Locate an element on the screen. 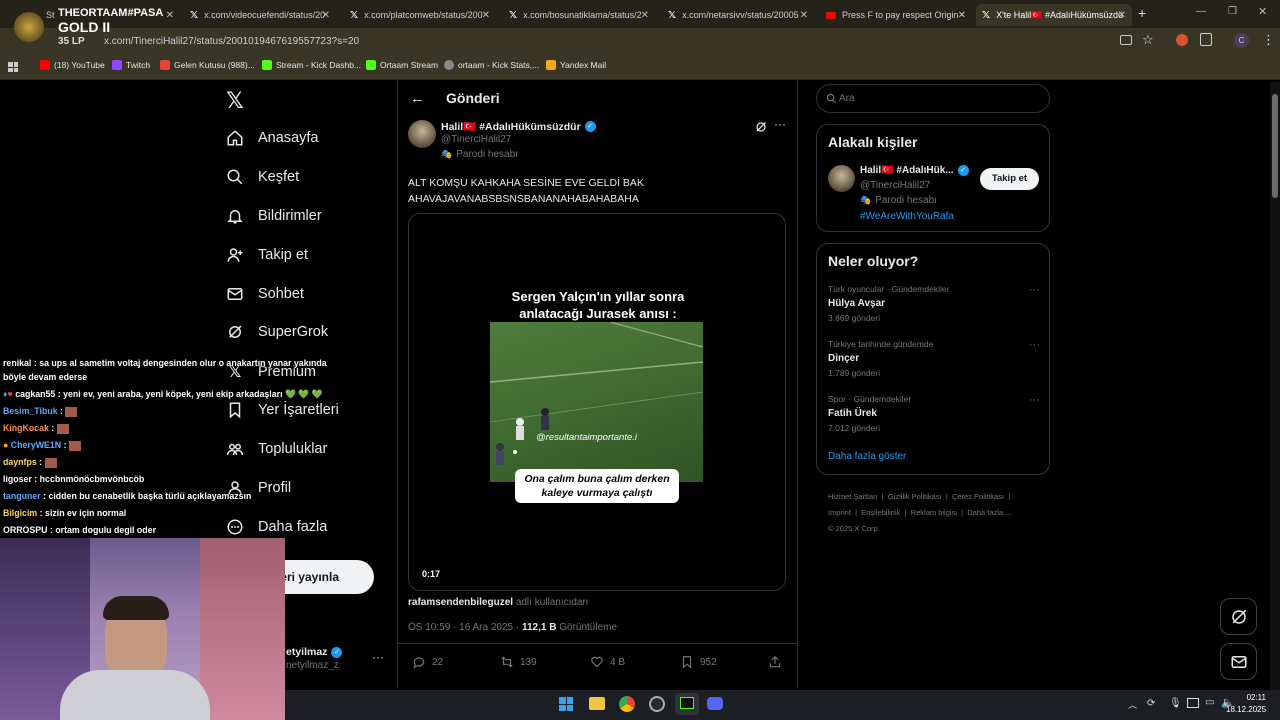  related-bio-hashtag: #WeAreWithYouRafa is located at coordinates (907, 216).